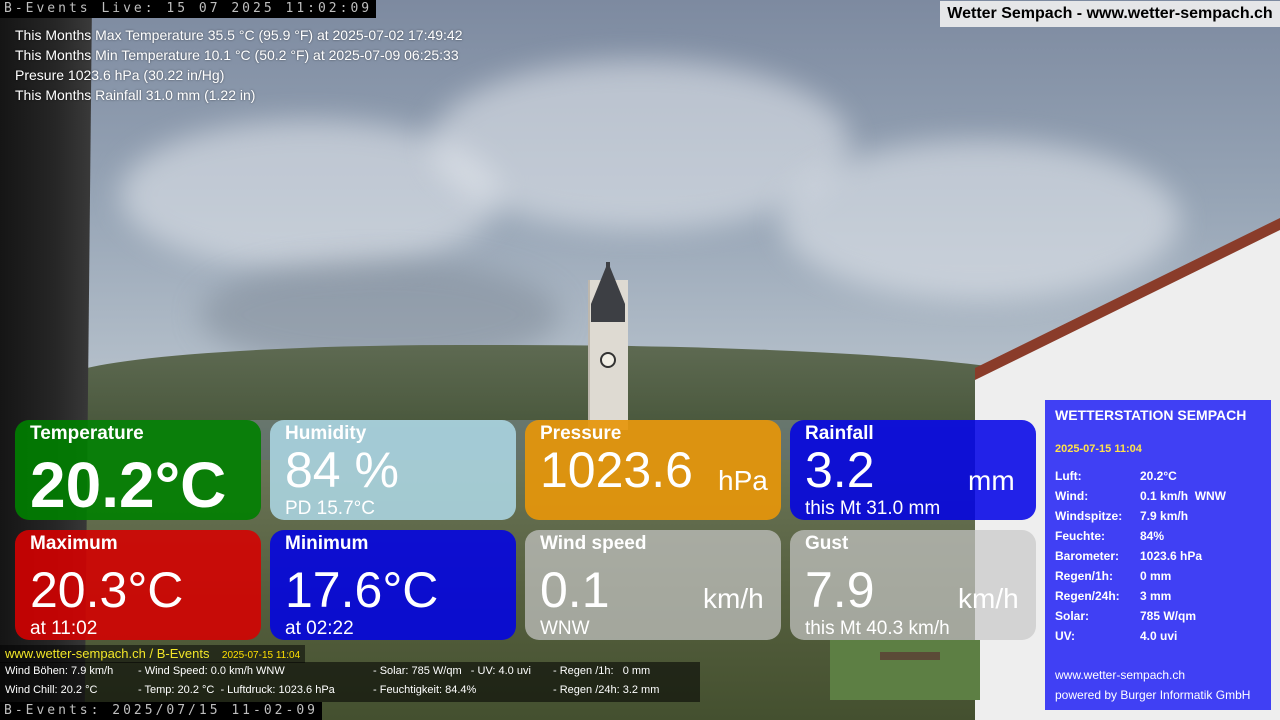  I want to click on maximum-time: at 11:02, so click(64, 628).